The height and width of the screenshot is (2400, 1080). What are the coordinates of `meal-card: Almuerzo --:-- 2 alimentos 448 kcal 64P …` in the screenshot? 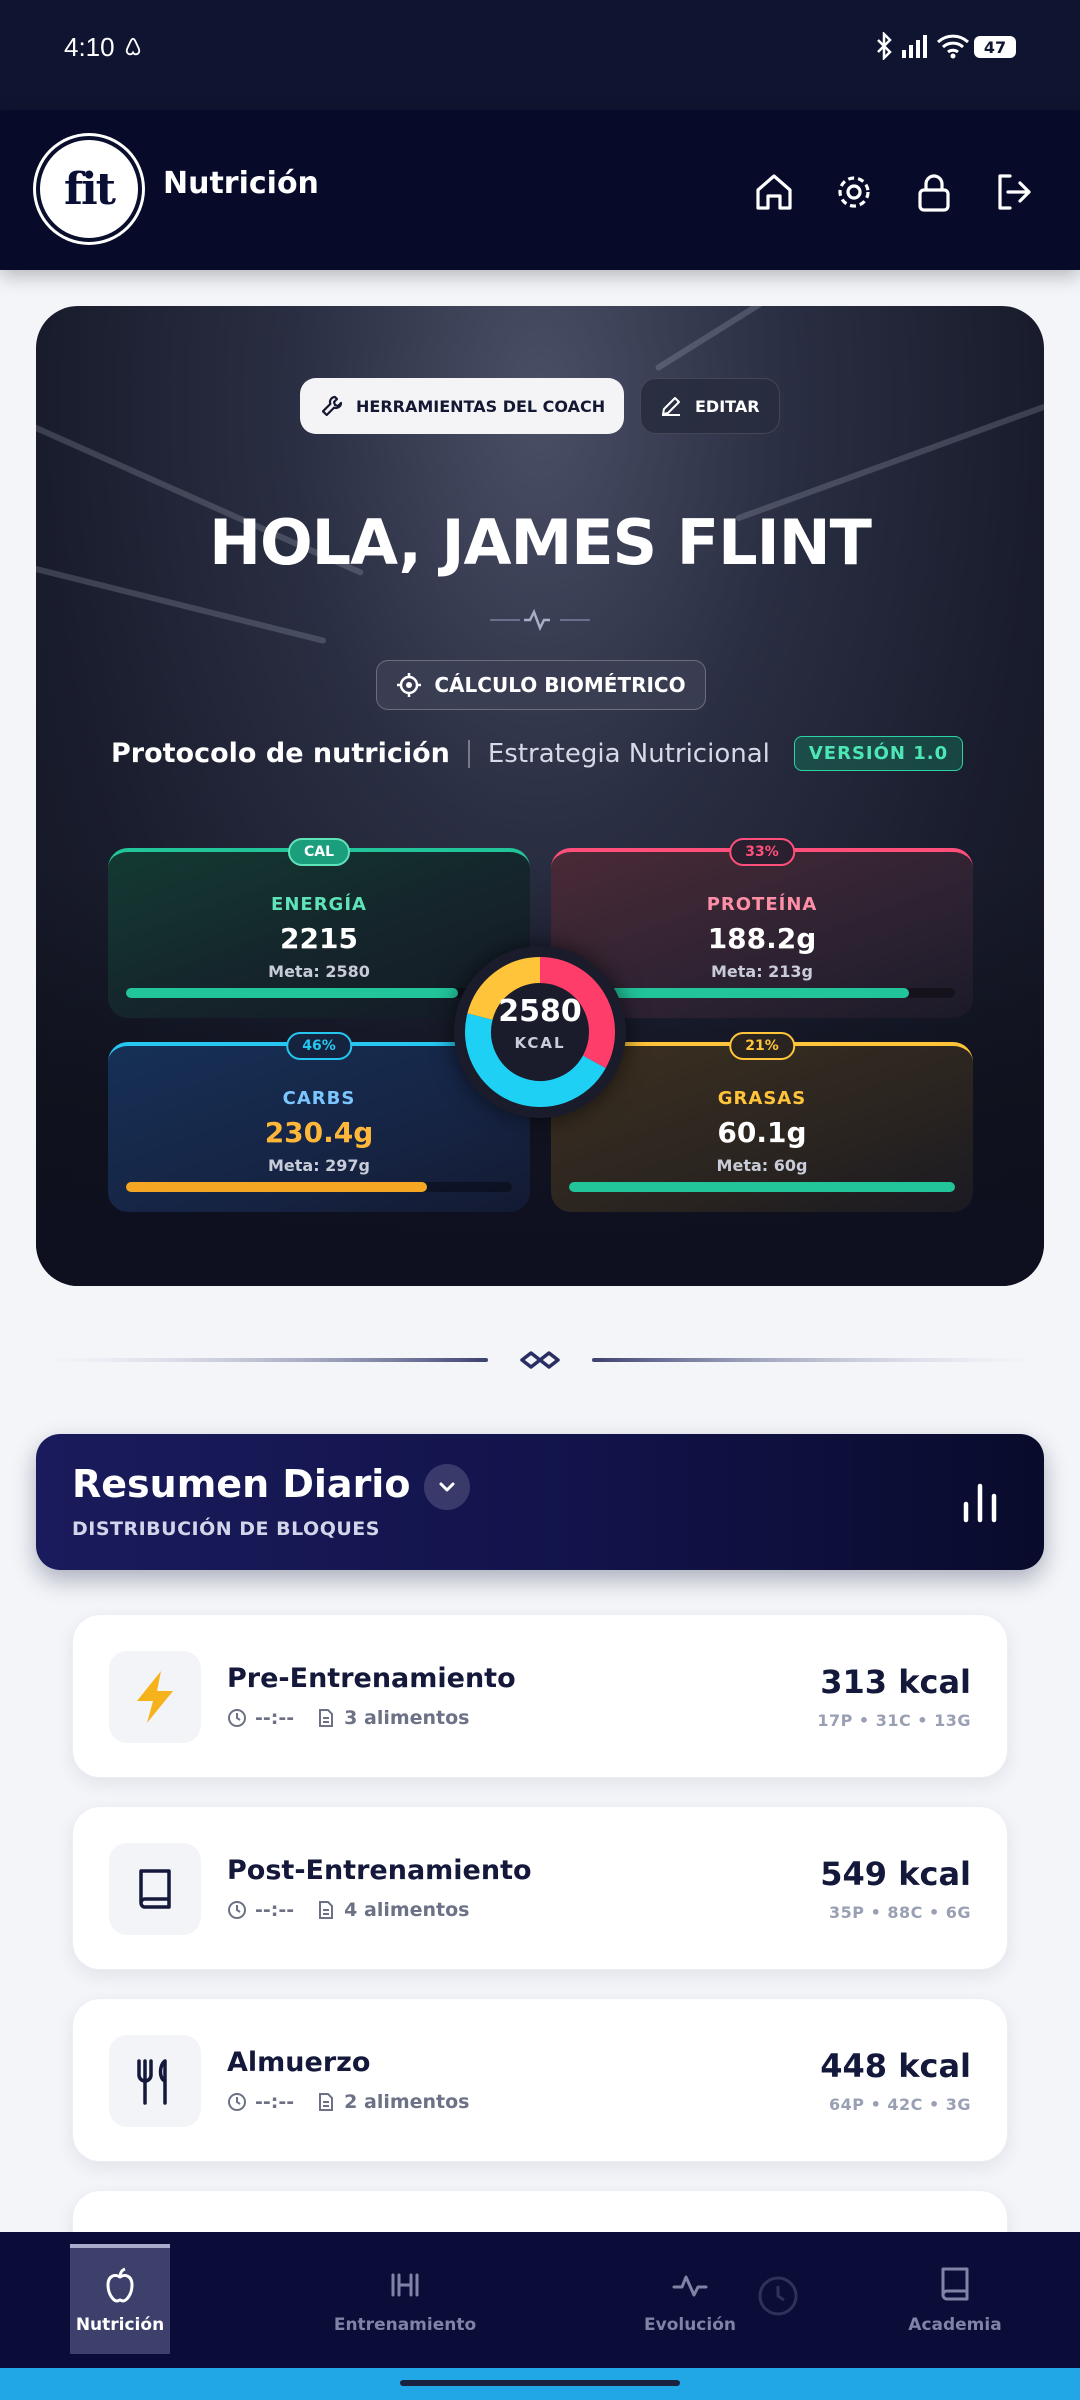 It's located at (540, 2080).